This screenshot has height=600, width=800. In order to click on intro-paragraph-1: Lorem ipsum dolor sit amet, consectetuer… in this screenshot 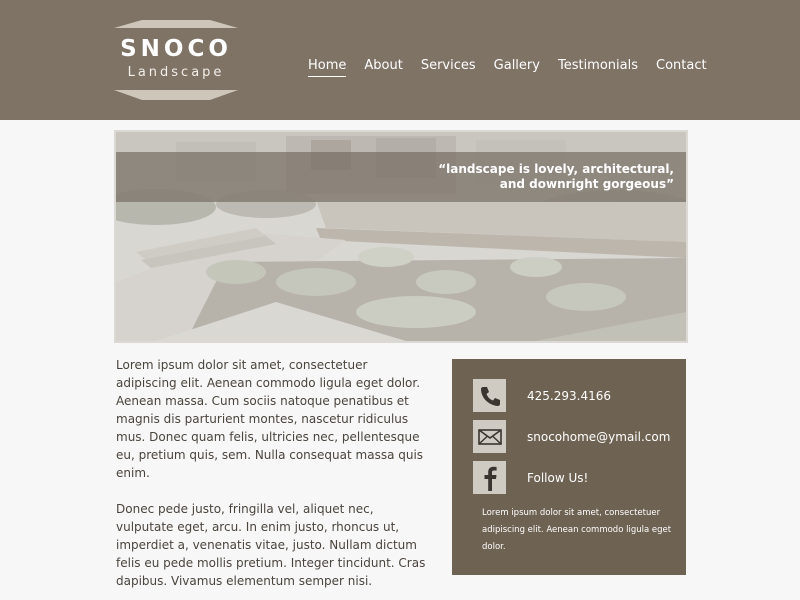, I will do `click(270, 419)`.